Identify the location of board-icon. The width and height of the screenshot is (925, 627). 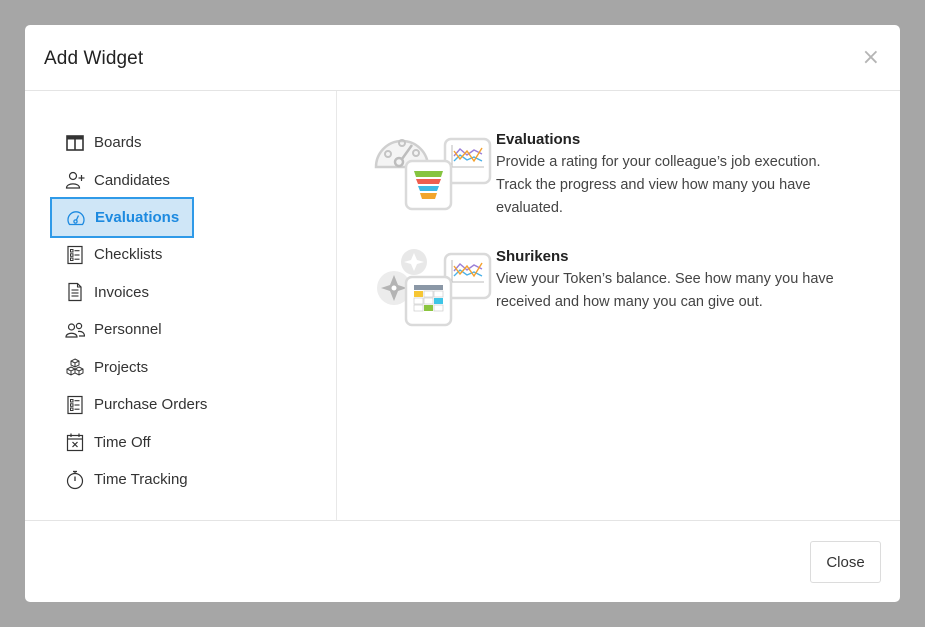
(75, 143).